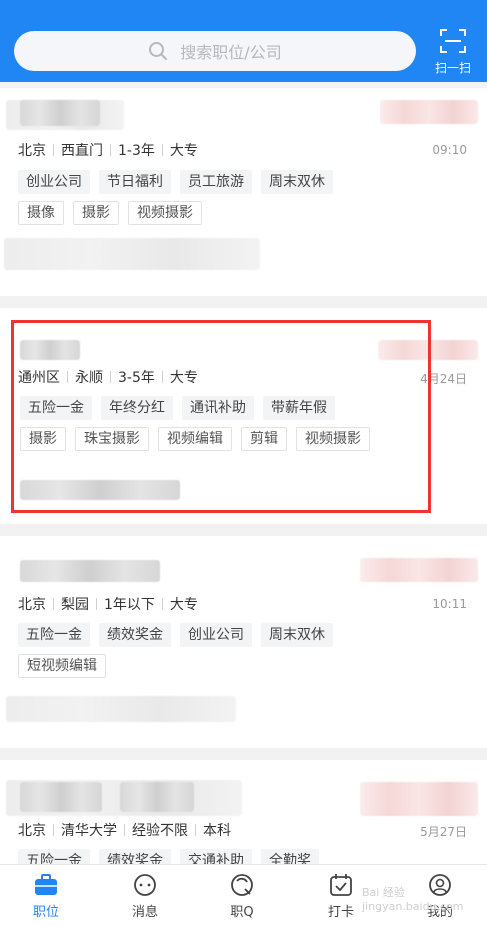 Image resolution: width=487 pixels, height=926 pixels. What do you see at coordinates (340, 912) in the screenshot?
I see `tab-label: 打卡` at bounding box center [340, 912].